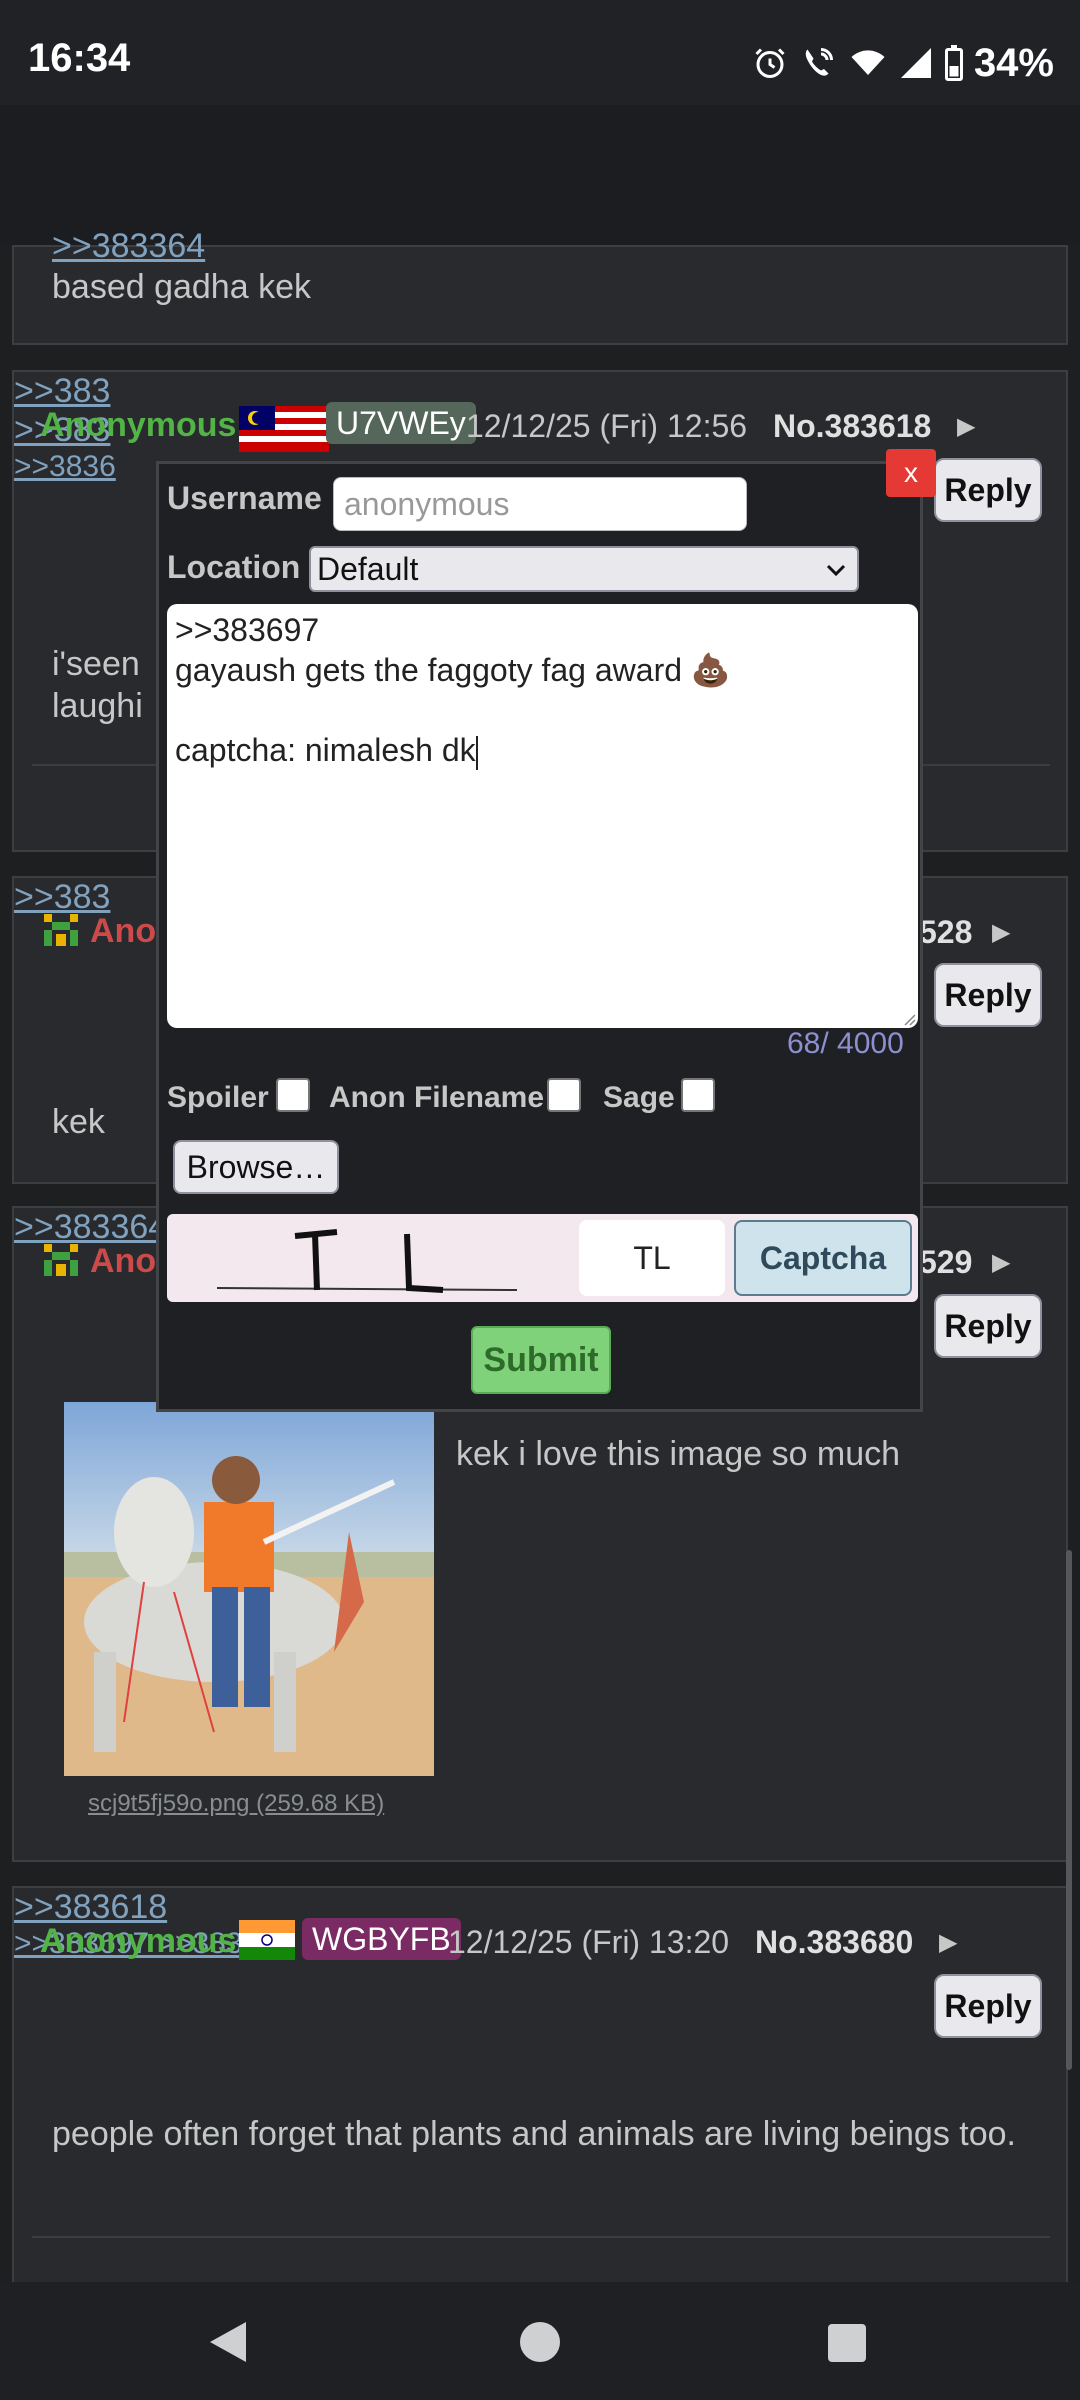  I want to click on spoiler-checkbox, so click(293, 1095).